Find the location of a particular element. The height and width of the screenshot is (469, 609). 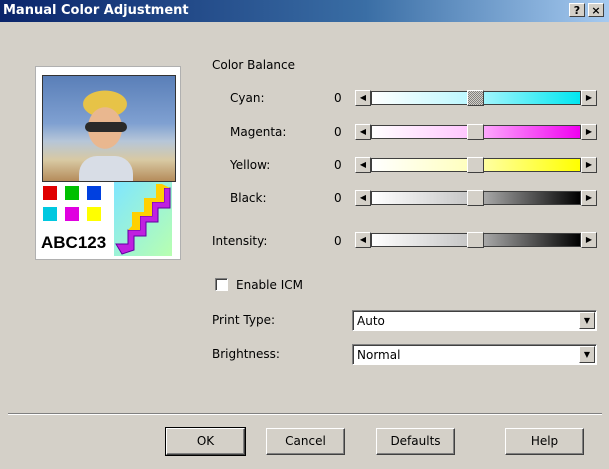

ok-button: OK is located at coordinates (205, 441).